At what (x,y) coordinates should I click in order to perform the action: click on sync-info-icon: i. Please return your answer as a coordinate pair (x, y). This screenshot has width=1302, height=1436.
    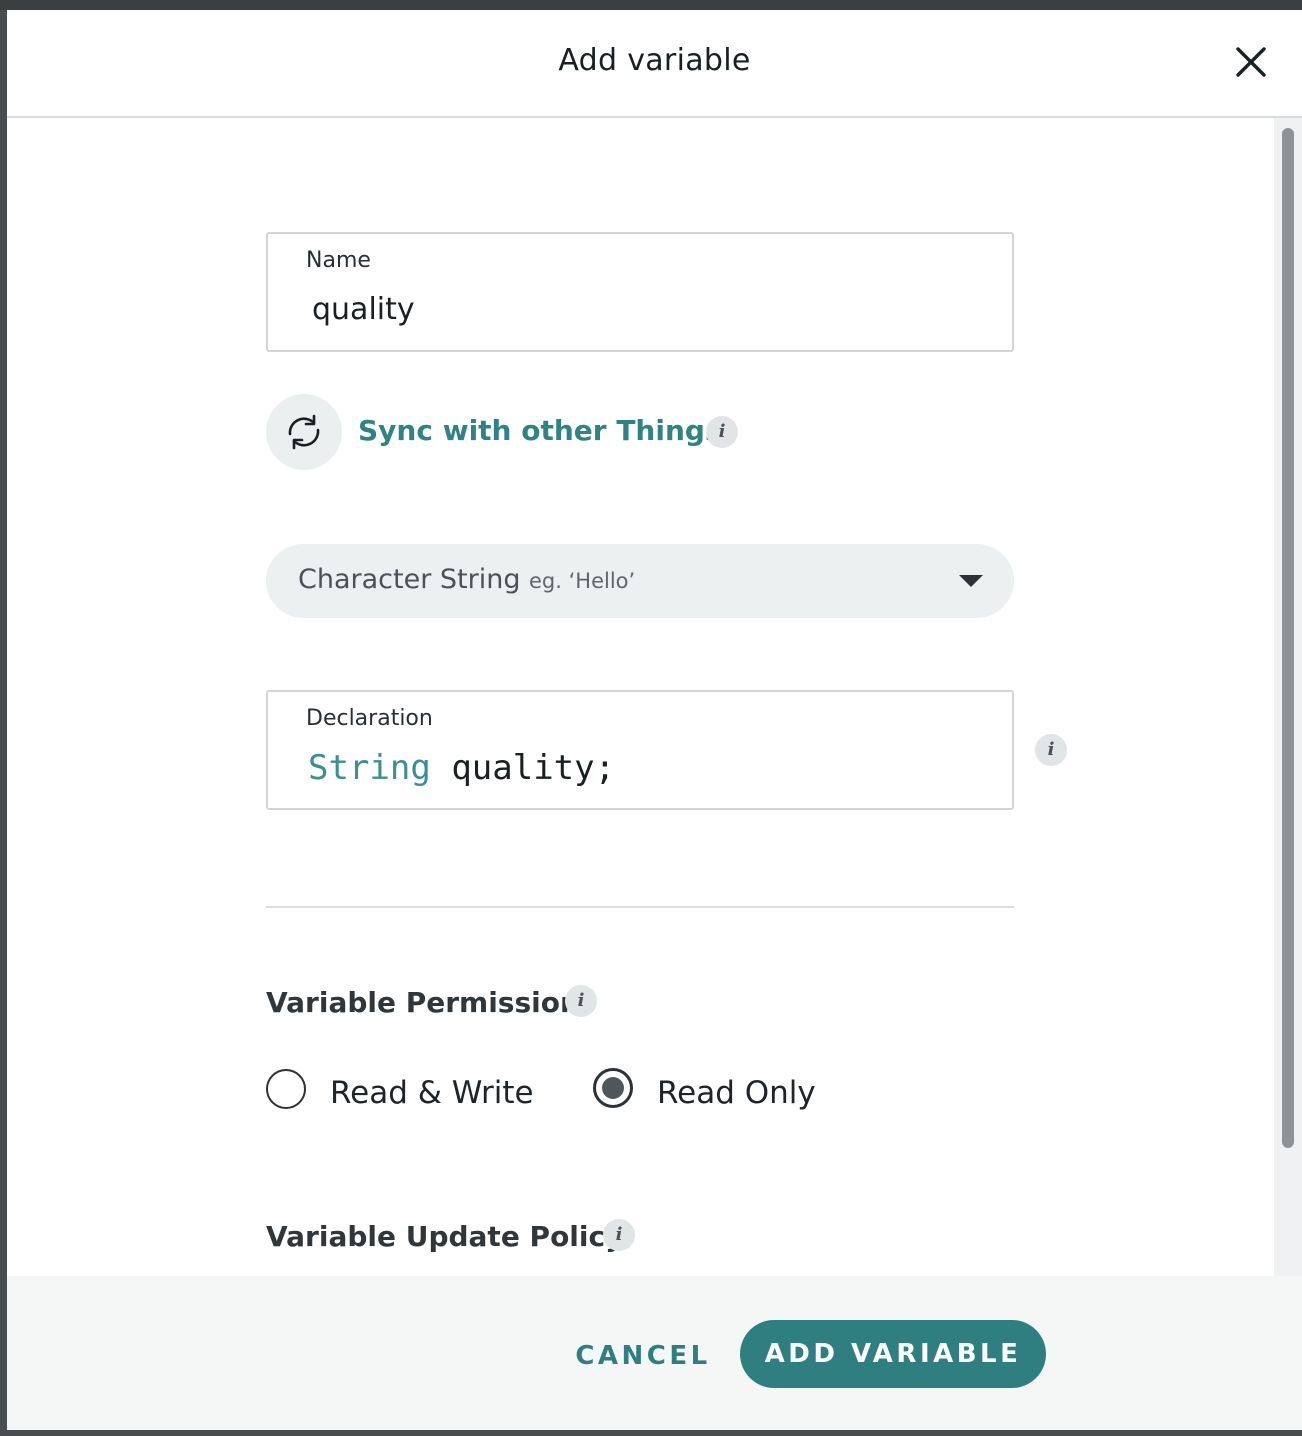
    Looking at the image, I should click on (722, 432).